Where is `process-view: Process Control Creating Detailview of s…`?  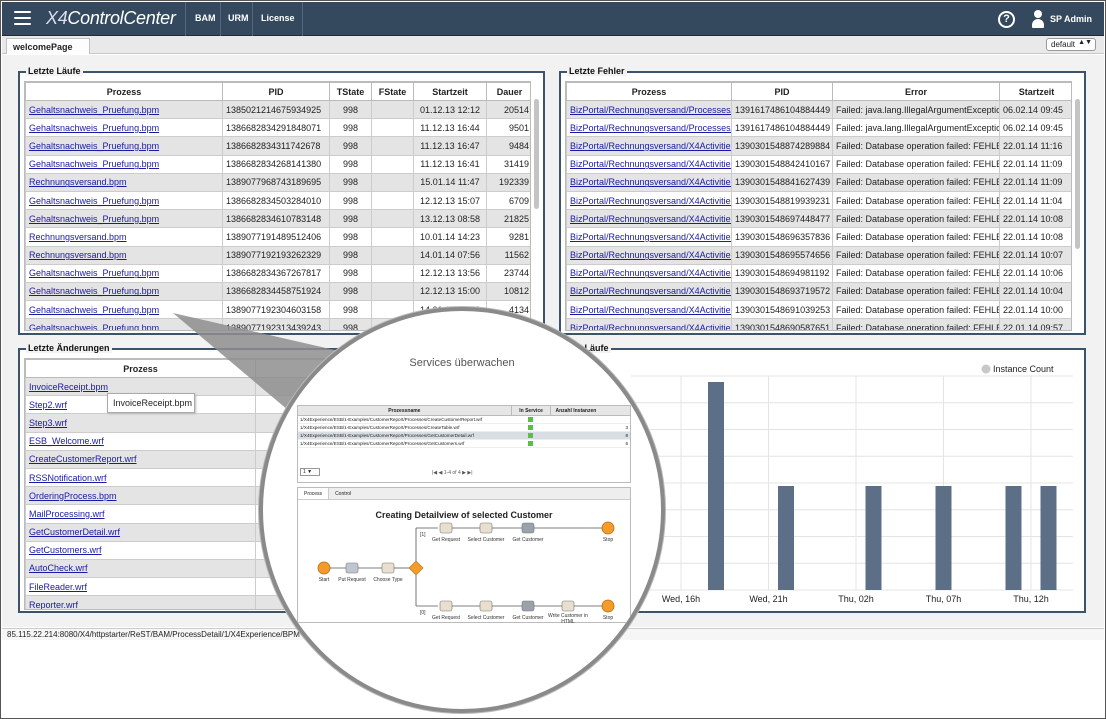 process-view: Process Control Creating Detailview of s… is located at coordinates (464, 556).